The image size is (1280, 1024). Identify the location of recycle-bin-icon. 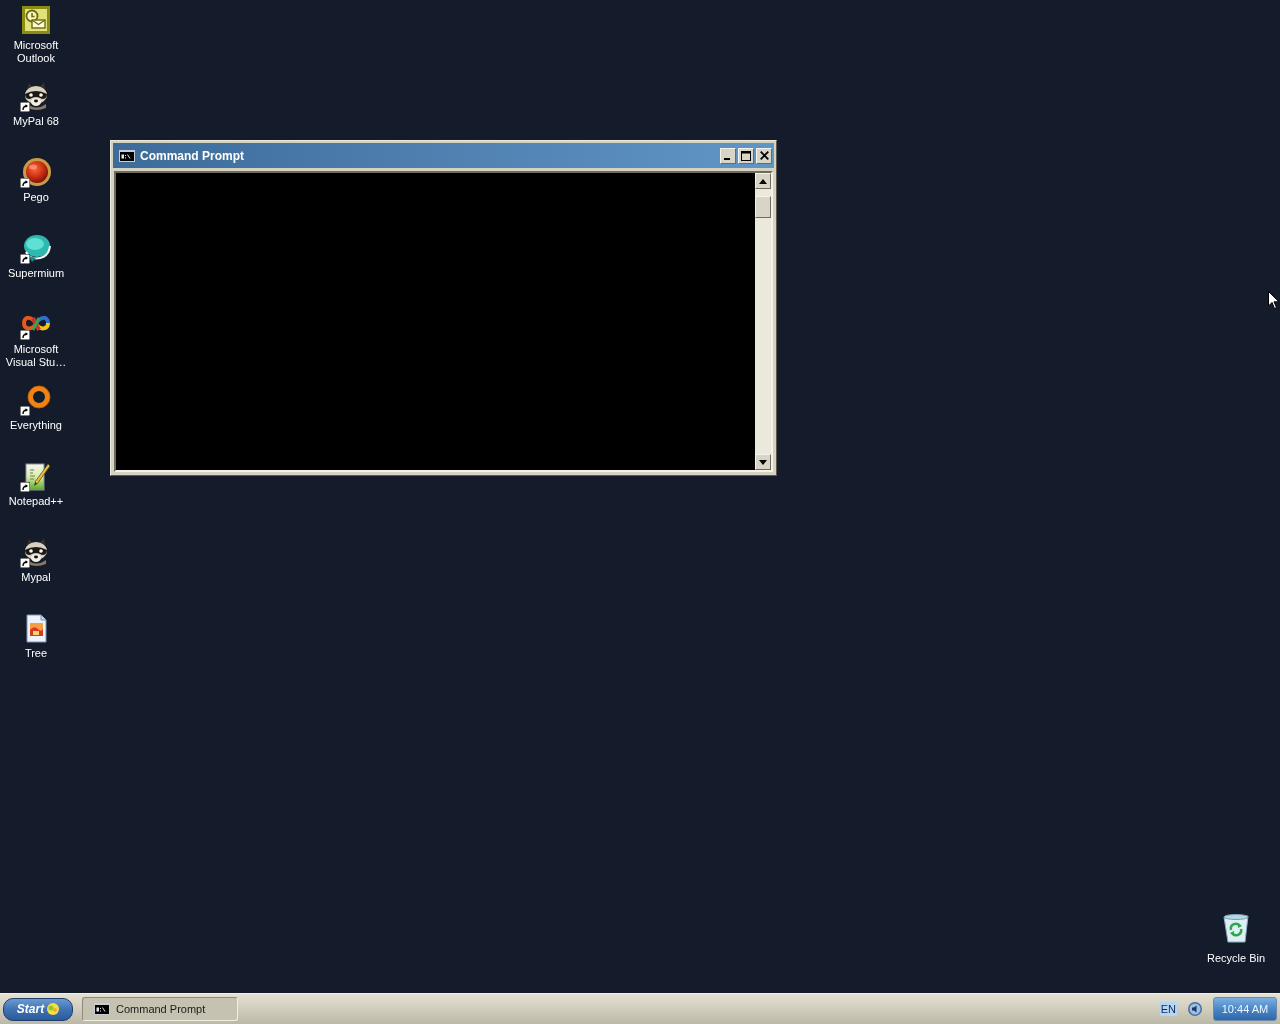
(1236, 928).